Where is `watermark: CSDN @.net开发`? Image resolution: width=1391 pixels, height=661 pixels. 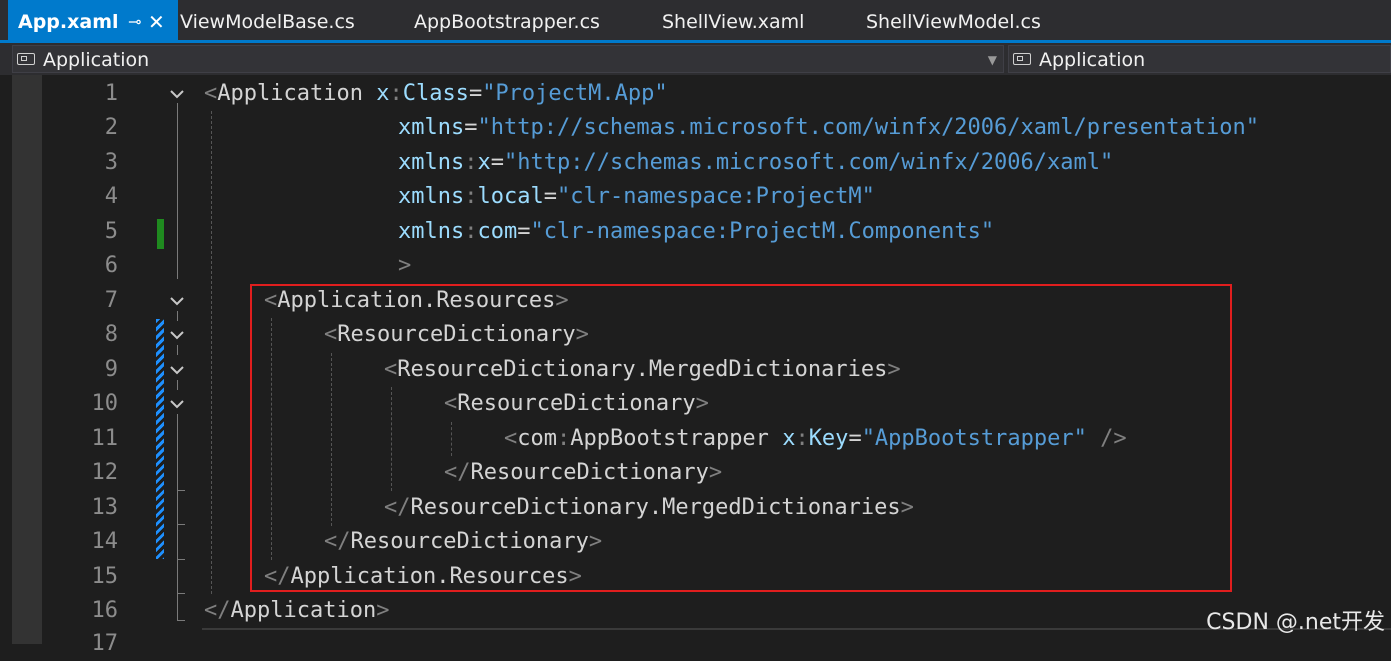
watermark: CSDN @.net开发 is located at coordinates (1295, 622).